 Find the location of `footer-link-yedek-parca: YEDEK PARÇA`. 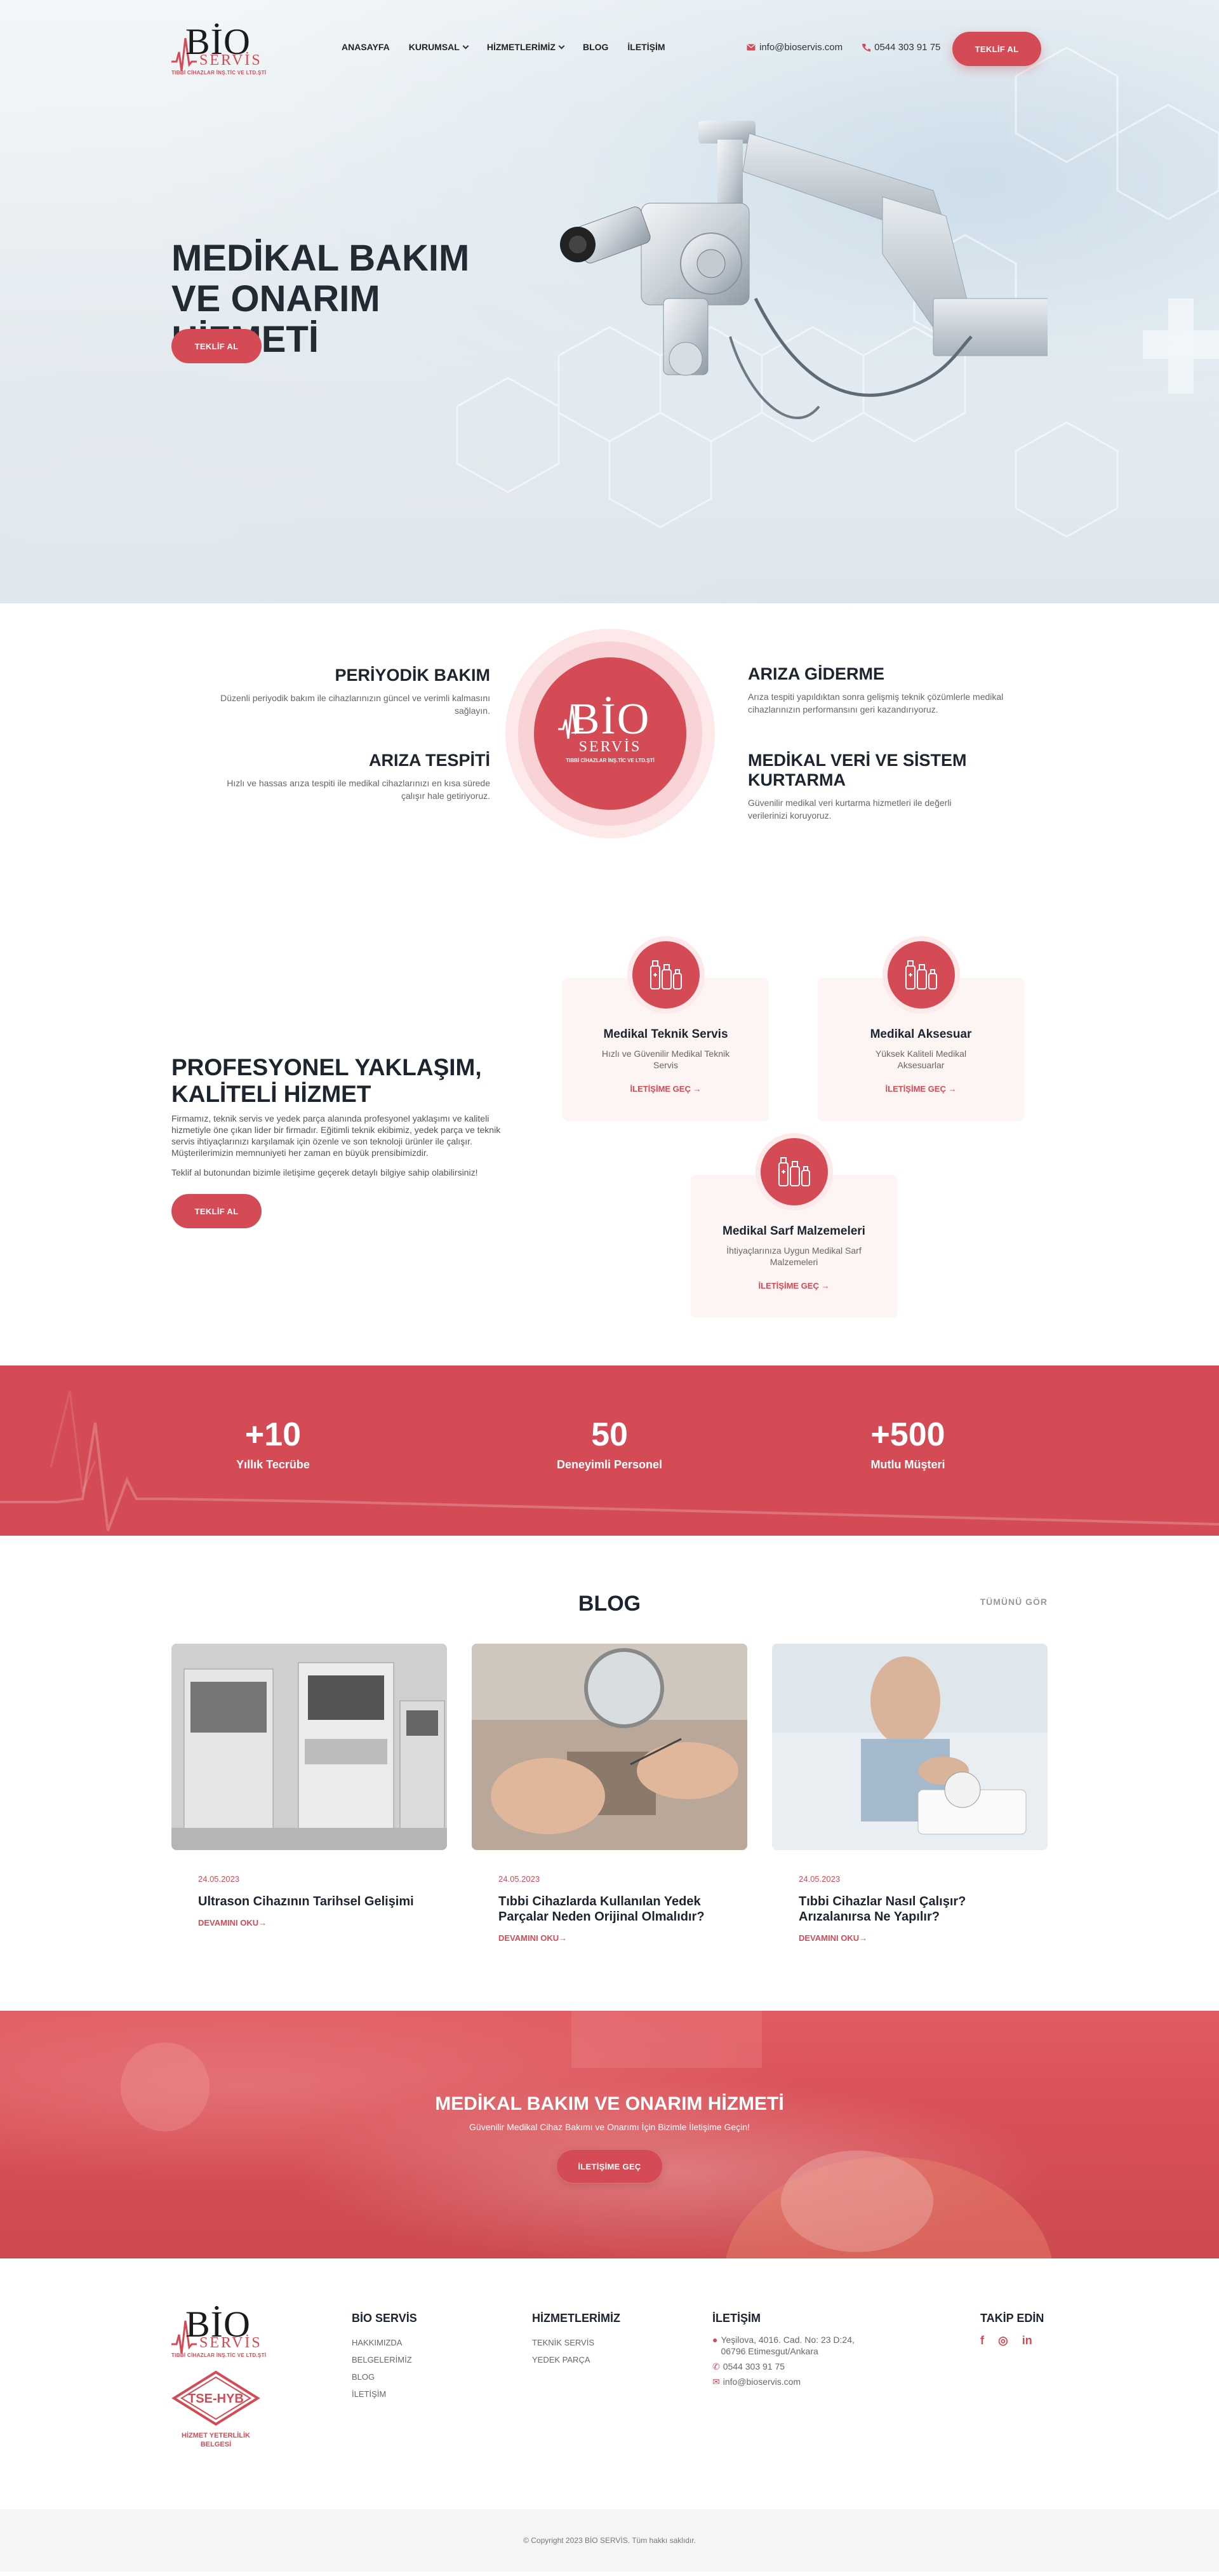

footer-link-yedek-parca: YEDEK PARÇA is located at coordinates (576, 2359).